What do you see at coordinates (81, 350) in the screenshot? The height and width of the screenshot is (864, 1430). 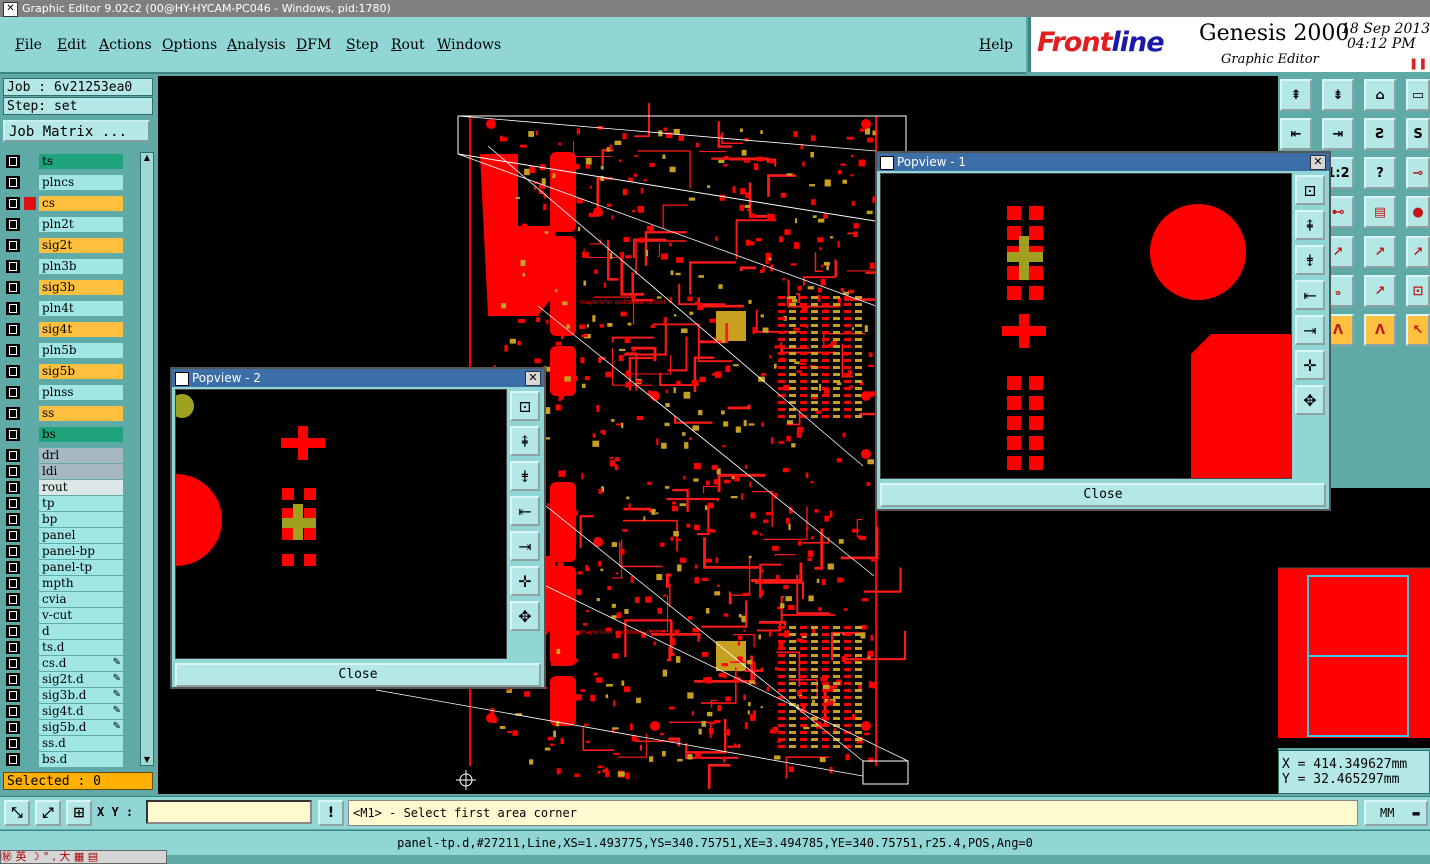 I see `layer-name: pln5b` at bounding box center [81, 350].